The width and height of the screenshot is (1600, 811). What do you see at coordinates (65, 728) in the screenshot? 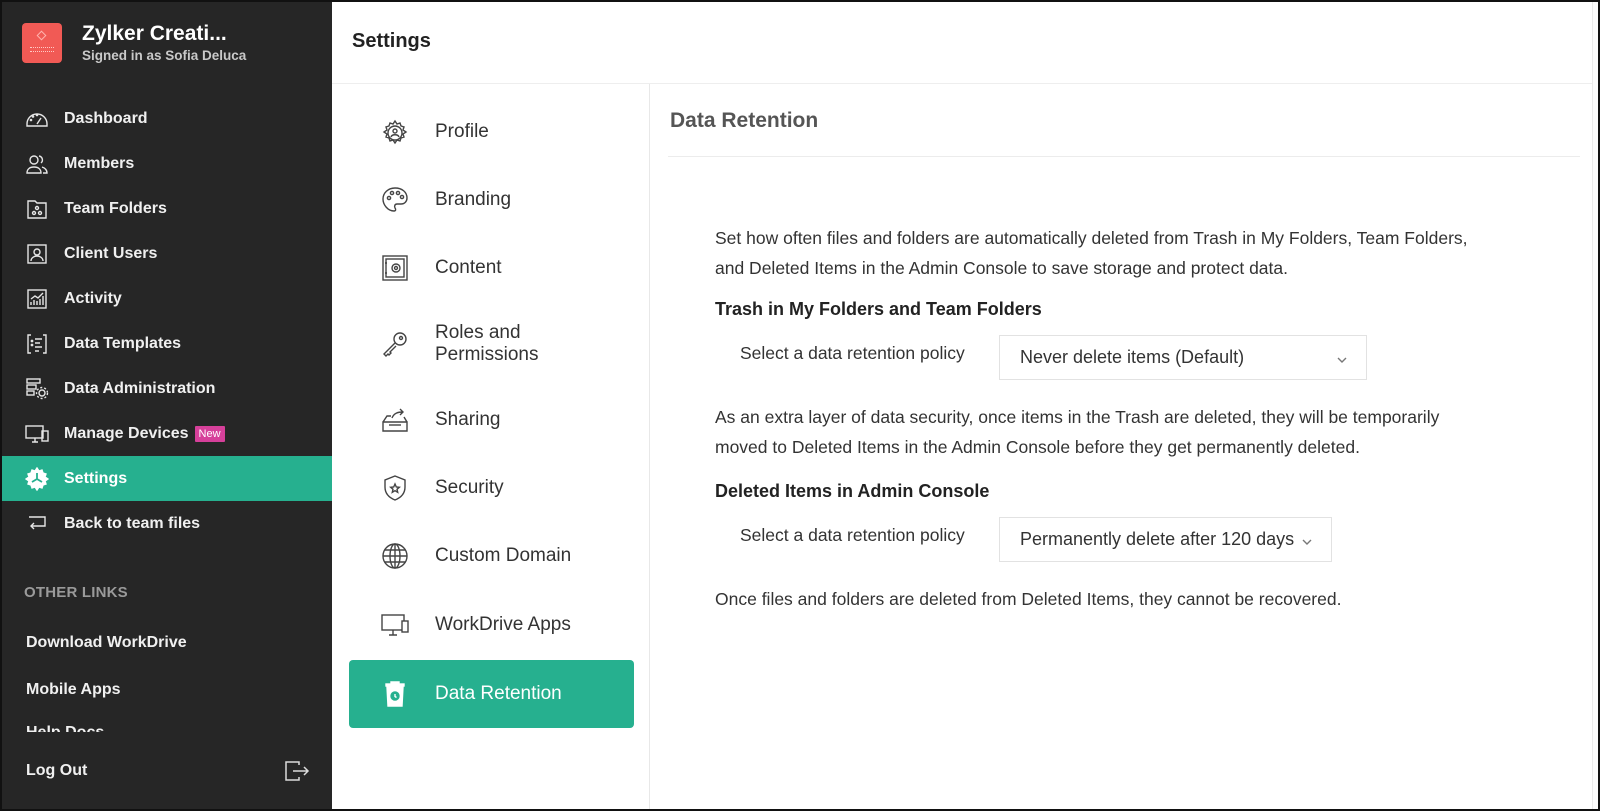
I see `help-docs-link: Help Docs` at bounding box center [65, 728].